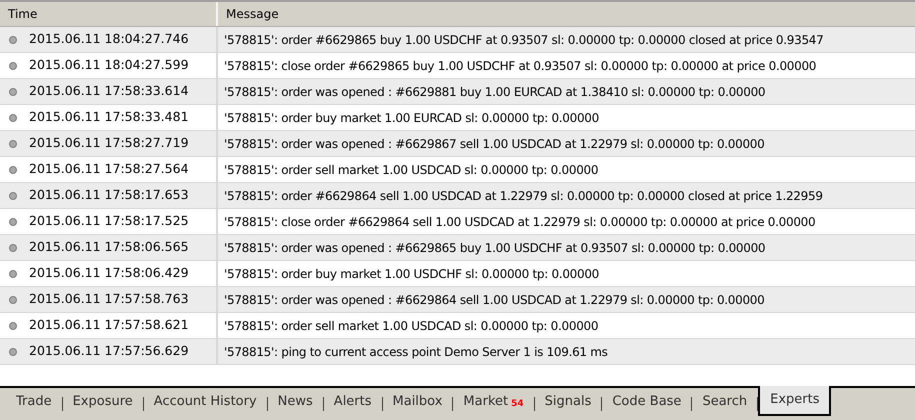  Describe the element at coordinates (109, 91) in the screenshot. I see `time-cell-text: 2015.06.11 17:58:33.614` at that location.